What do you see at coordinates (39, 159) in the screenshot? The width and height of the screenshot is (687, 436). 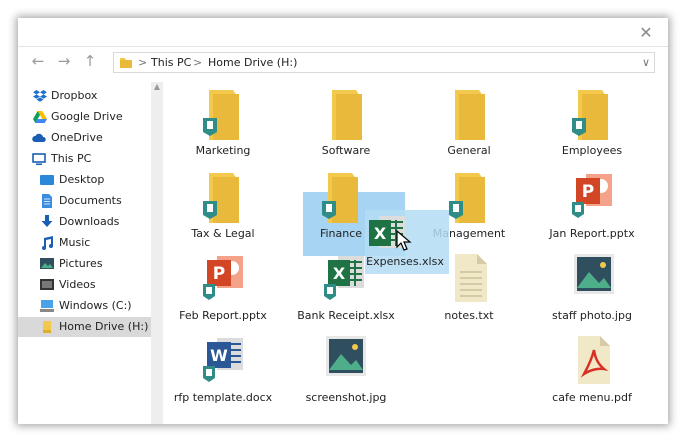 I see `computer-icon` at bounding box center [39, 159].